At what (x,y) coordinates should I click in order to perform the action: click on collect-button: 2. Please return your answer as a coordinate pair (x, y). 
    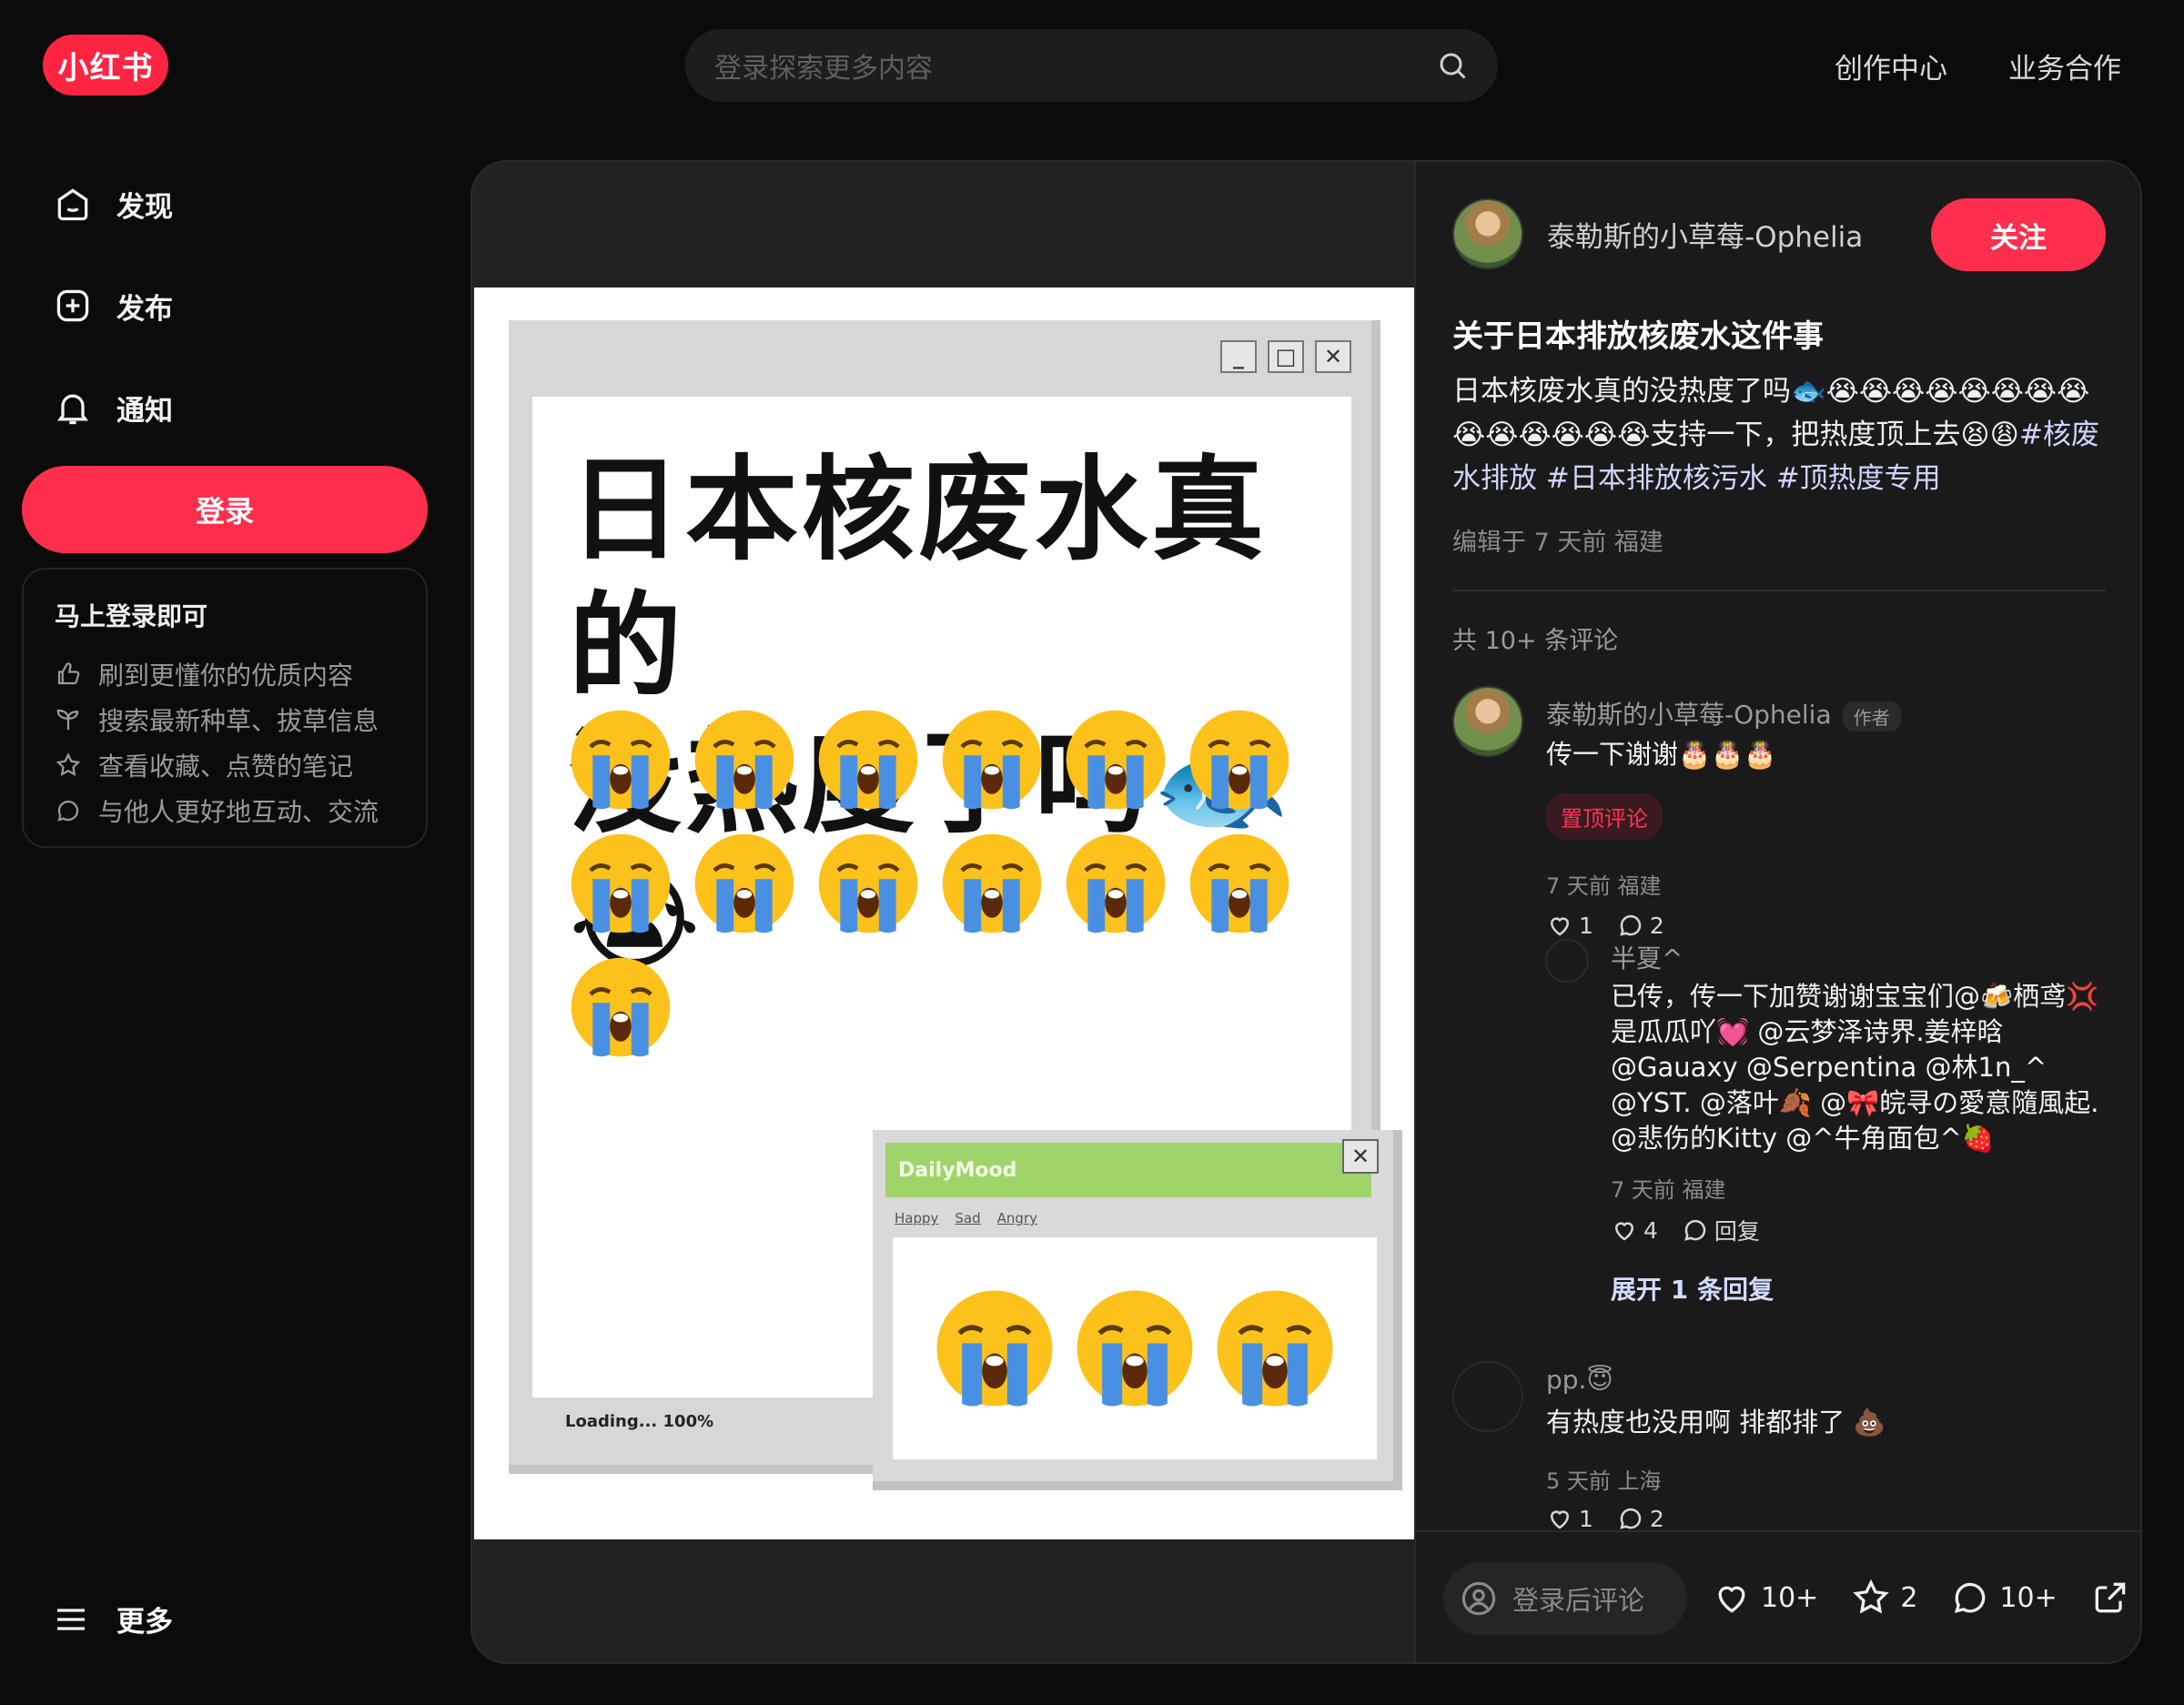
    Looking at the image, I should click on (1884, 1598).